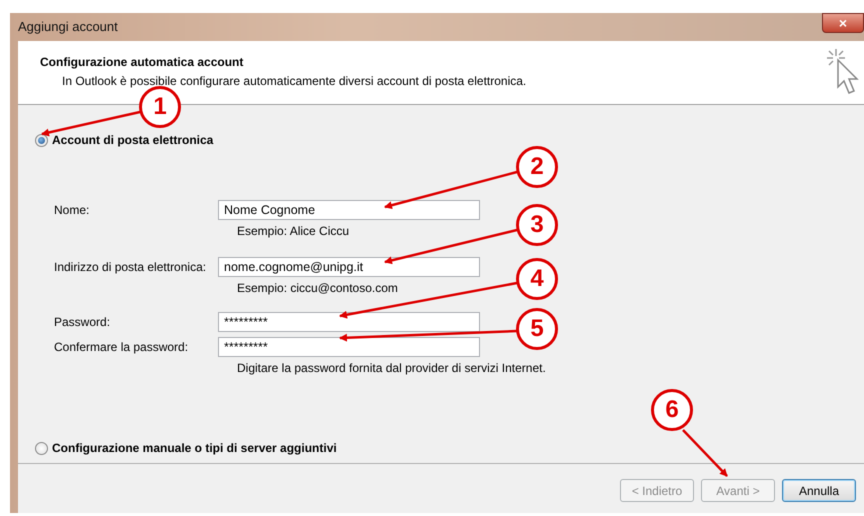 This screenshot has height=516, width=864. What do you see at coordinates (72, 210) in the screenshot?
I see `field-label: Nome:` at bounding box center [72, 210].